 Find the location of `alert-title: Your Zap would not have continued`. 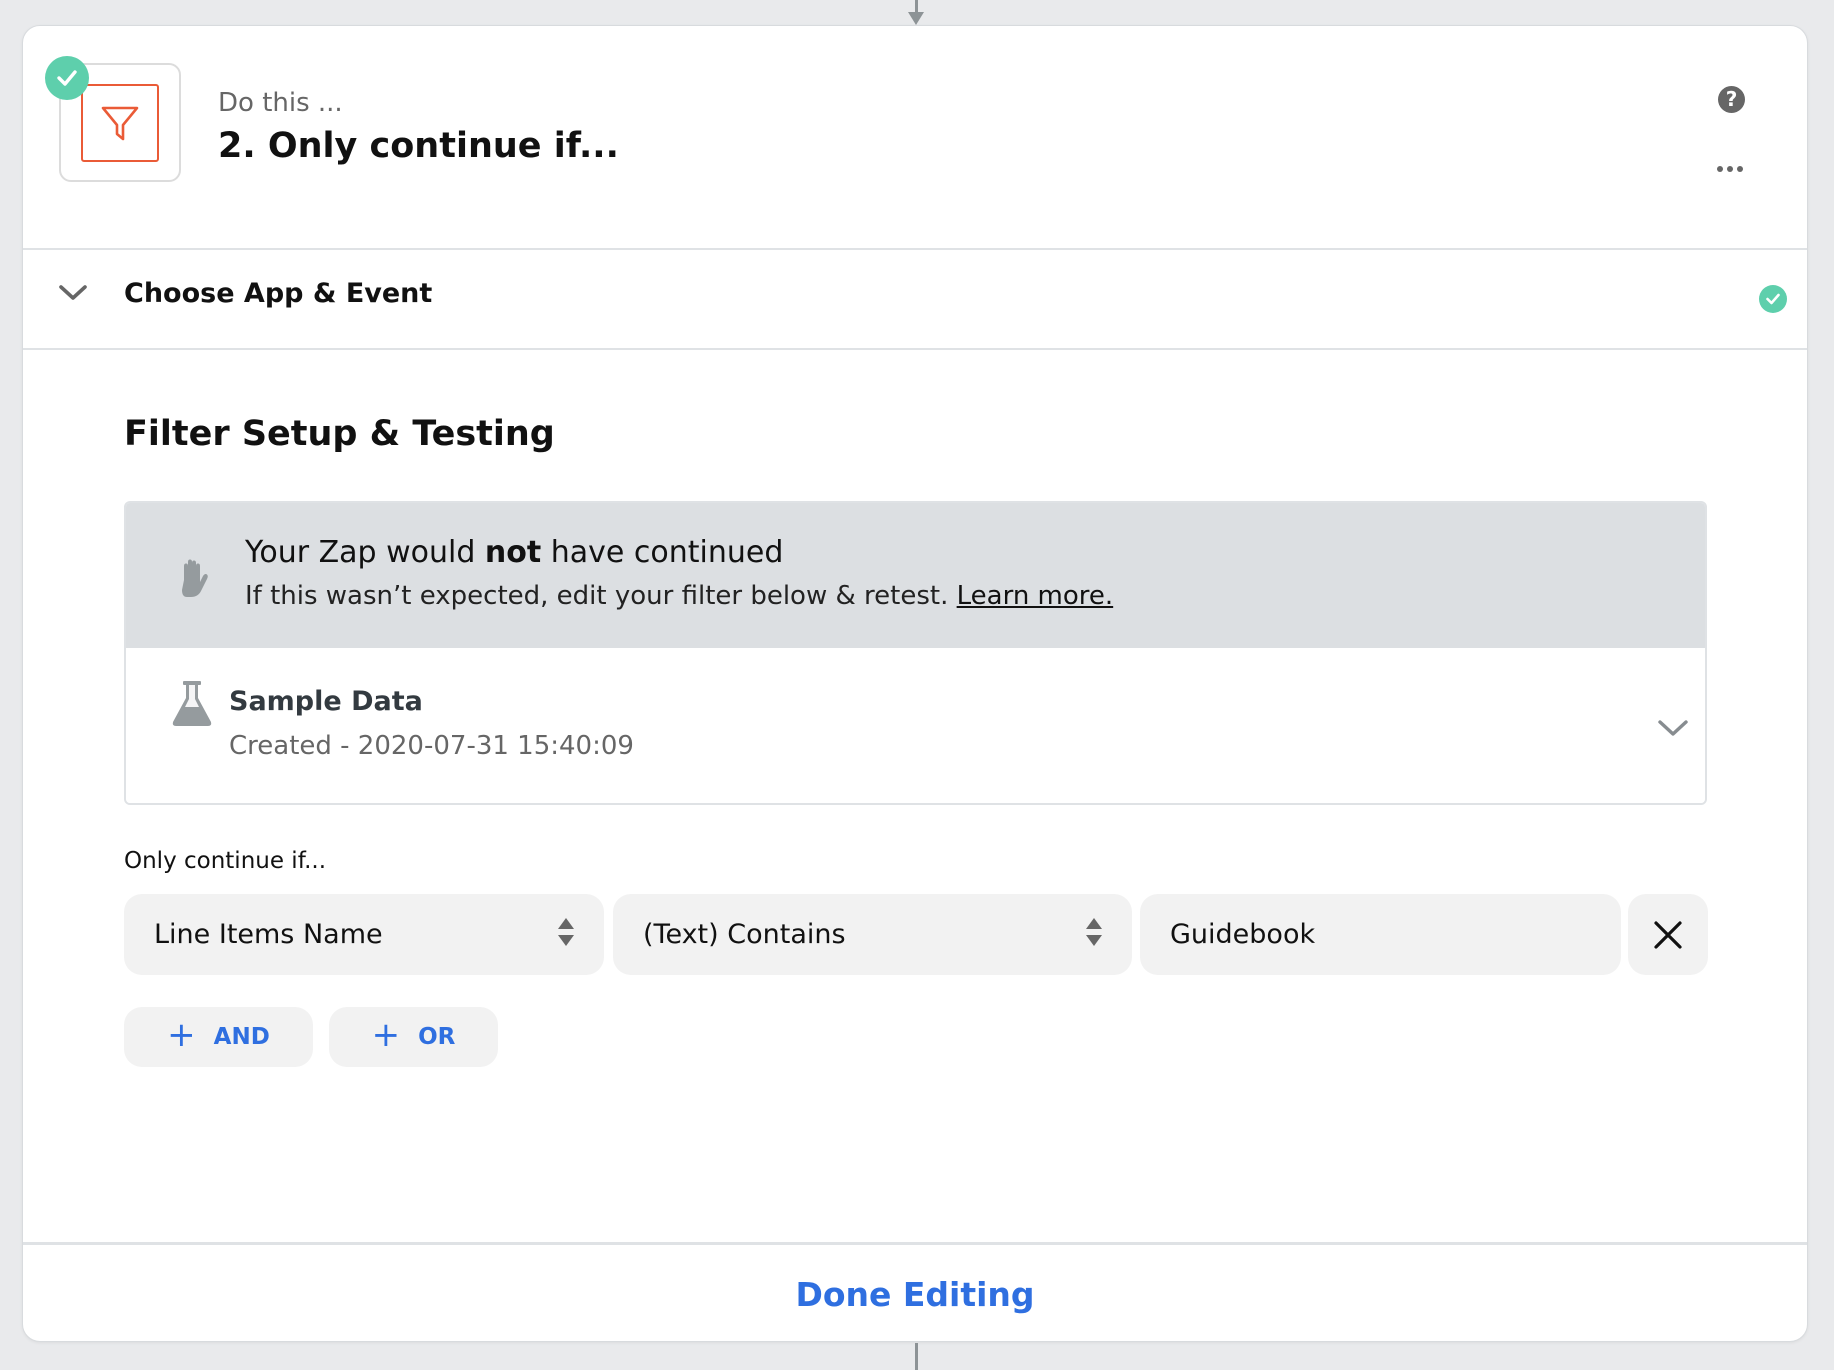

alert-title: Your Zap would not have continued is located at coordinates (514, 552).